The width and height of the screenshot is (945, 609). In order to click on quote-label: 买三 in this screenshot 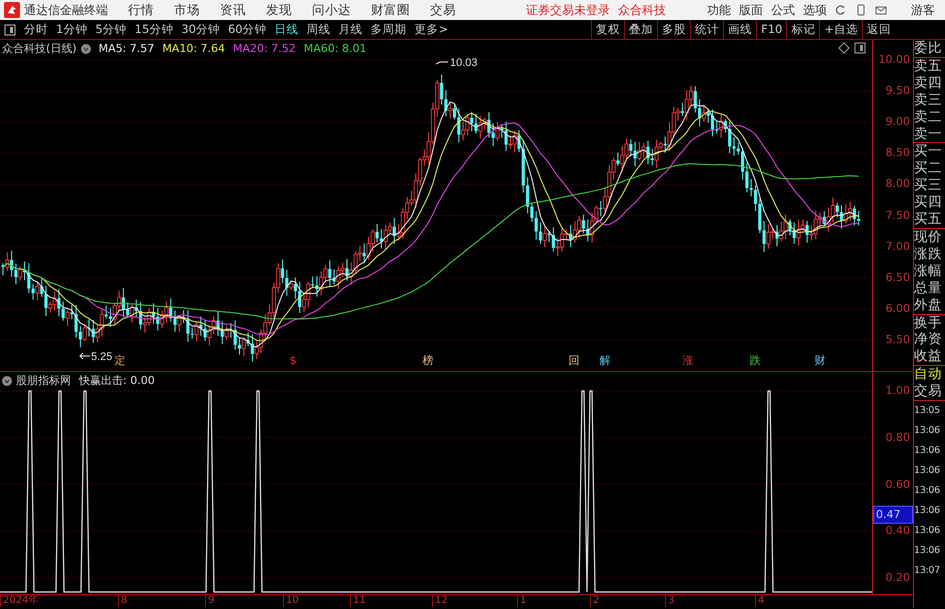, I will do `click(928, 185)`.